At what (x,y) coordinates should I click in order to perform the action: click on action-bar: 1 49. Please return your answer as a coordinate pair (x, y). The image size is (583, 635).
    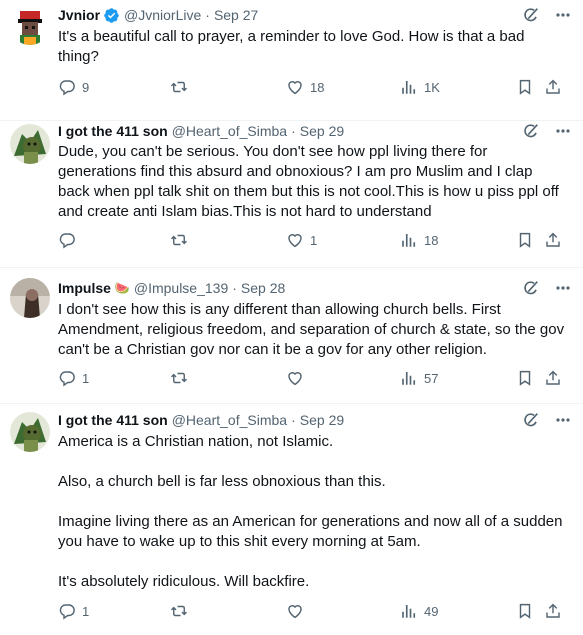
    Looking at the image, I should click on (310, 612).